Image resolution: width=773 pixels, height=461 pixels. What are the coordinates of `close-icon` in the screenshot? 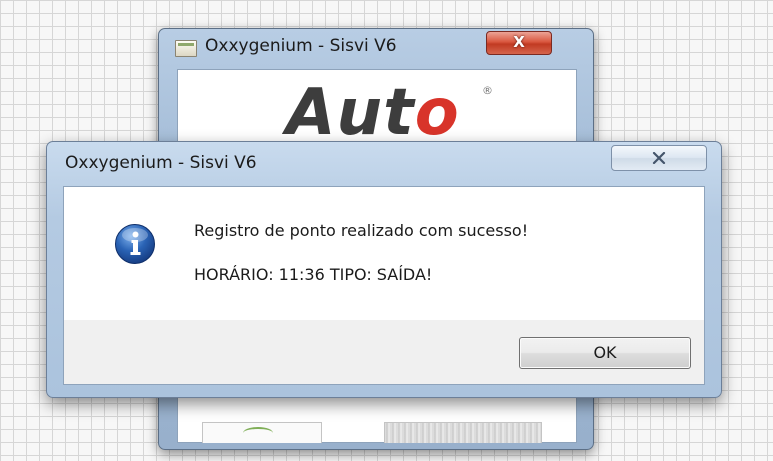 It's located at (659, 158).